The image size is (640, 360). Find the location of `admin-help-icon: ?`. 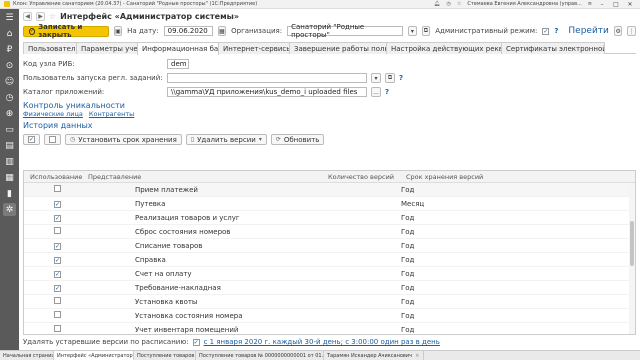

admin-help-icon: ? is located at coordinates (556, 31).